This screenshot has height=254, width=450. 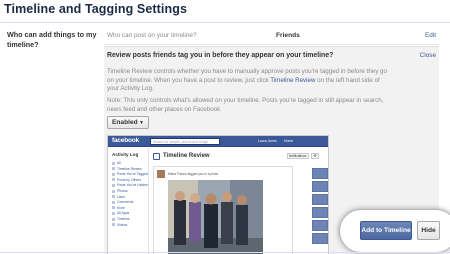 I want to click on add-to-timeline-button: Add to Timeline, so click(x=386, y=230).